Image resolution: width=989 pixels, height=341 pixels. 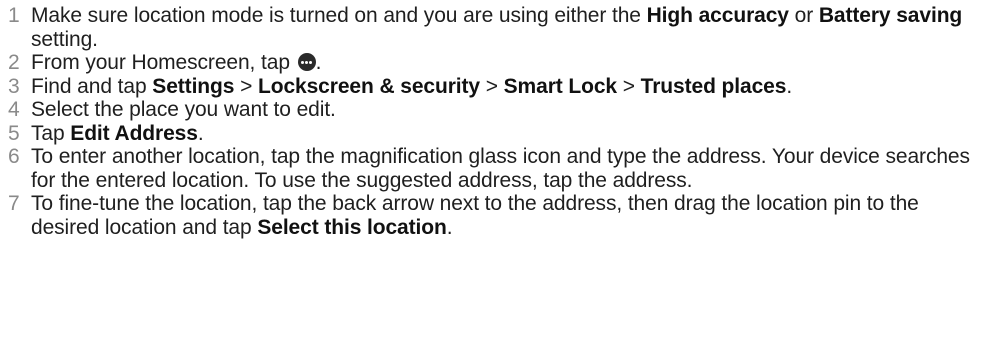 I want to click on step-number: 7, so click(x=14, y=203).